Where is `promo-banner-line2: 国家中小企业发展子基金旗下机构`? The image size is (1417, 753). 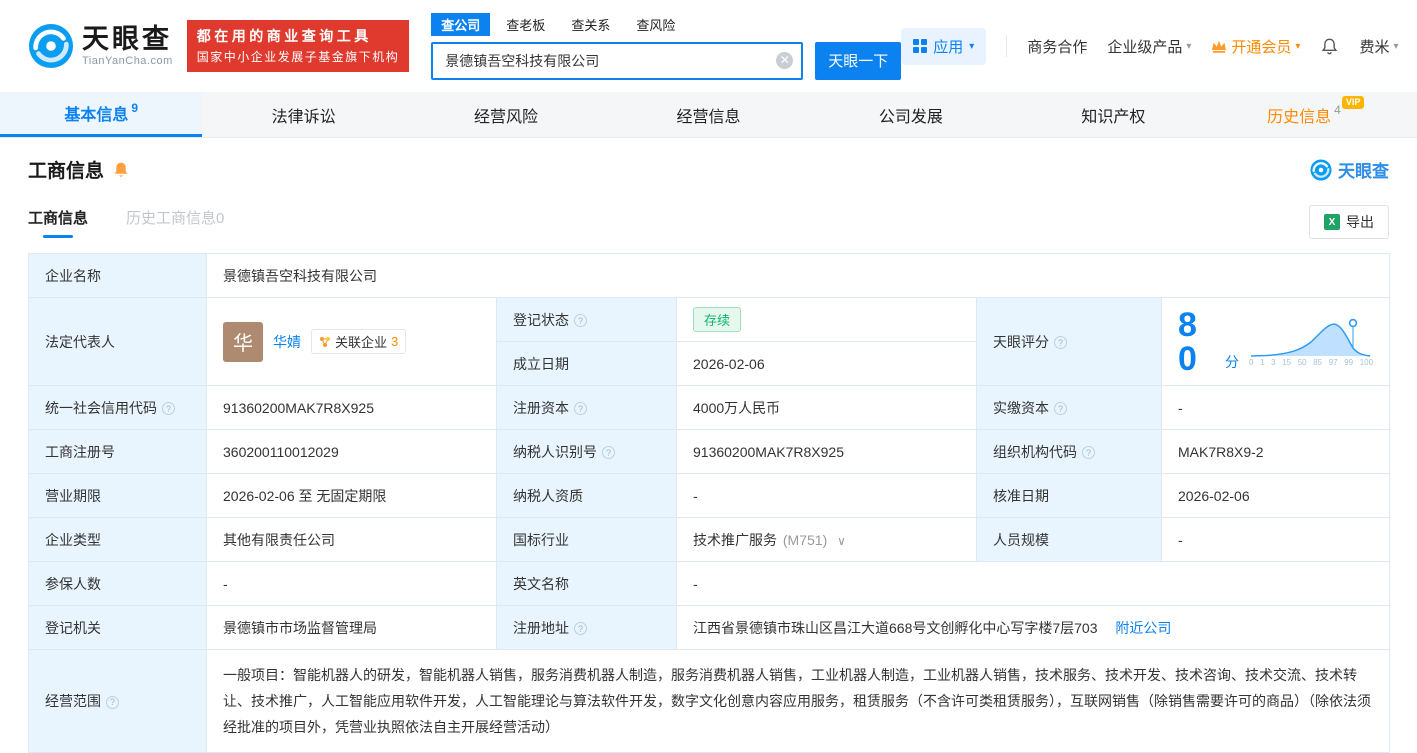 promo-banner-line2: 国家中小企业发展子基金旗下机构 is located at coordinates (298, 56).